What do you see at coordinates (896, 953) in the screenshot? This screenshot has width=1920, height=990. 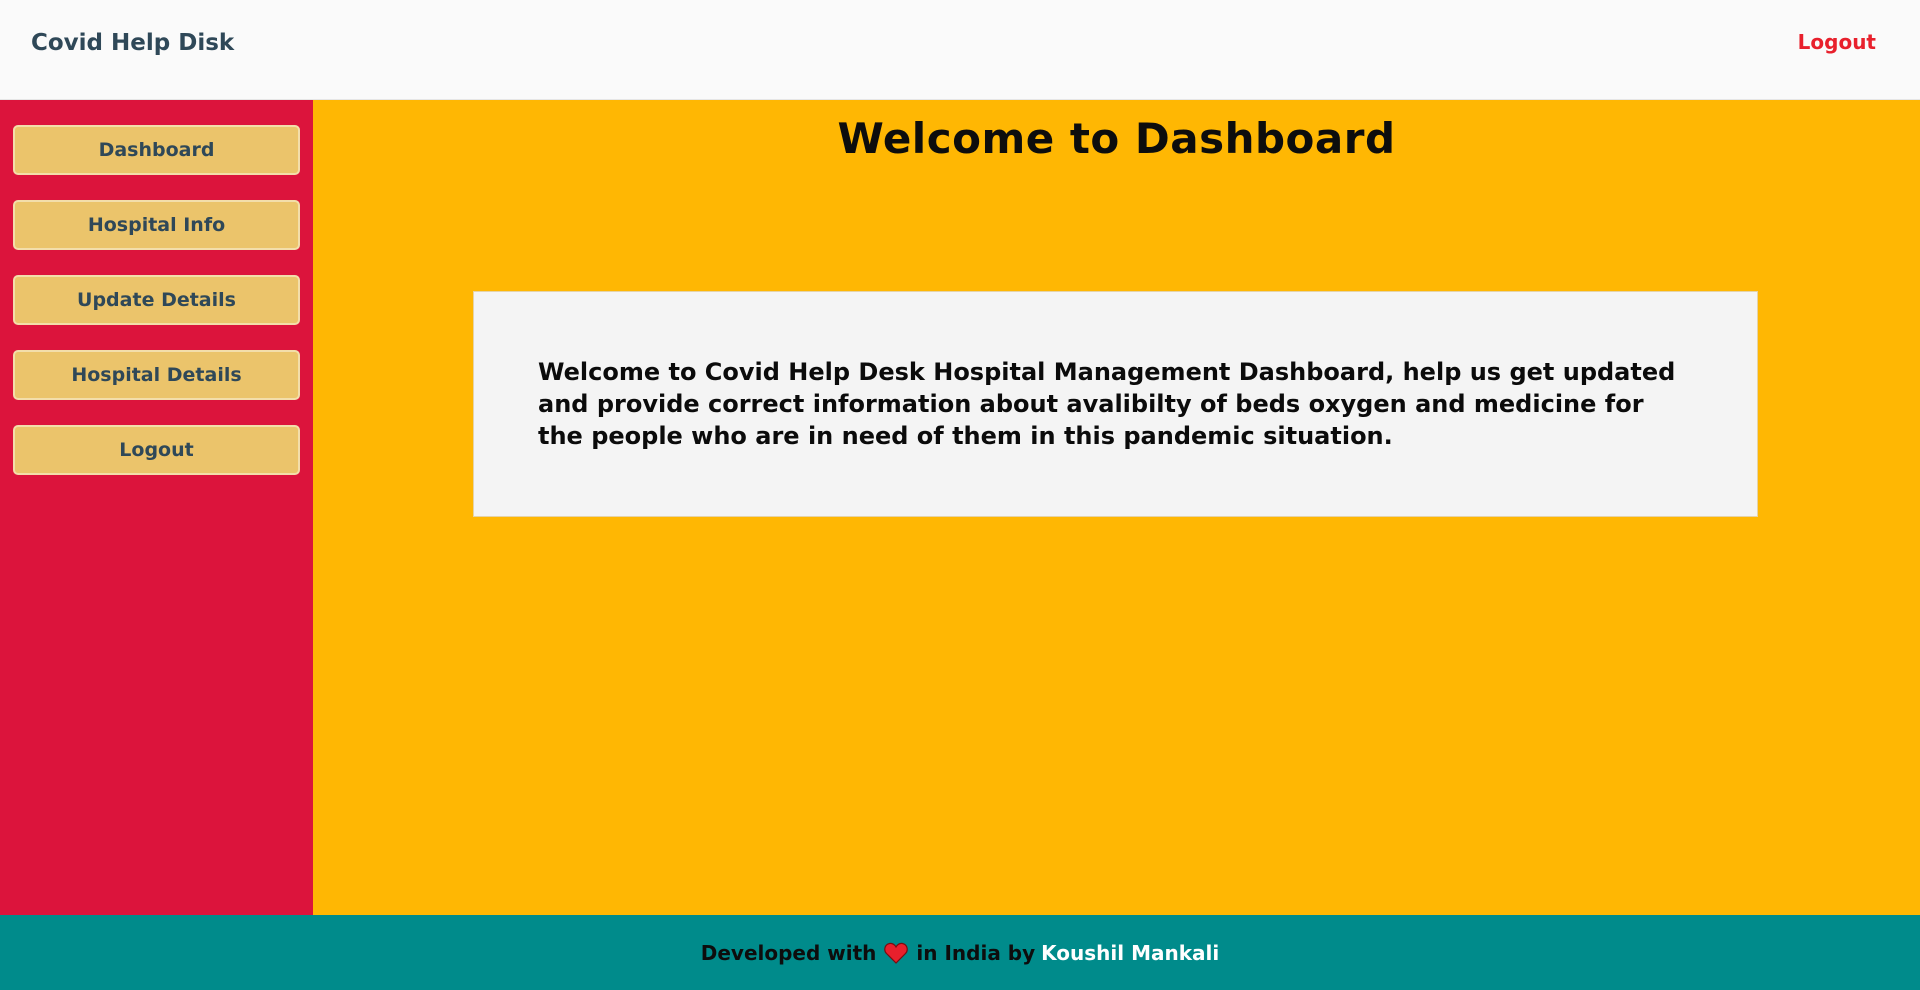 I see `heart-icon` at bounding box center [896, 953].